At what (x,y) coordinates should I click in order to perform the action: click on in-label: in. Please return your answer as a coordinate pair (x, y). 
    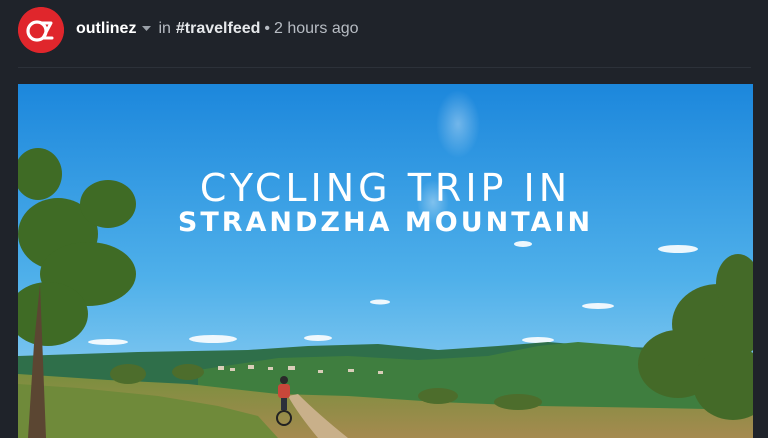
    Looking at the image, I should click on (164, 28).